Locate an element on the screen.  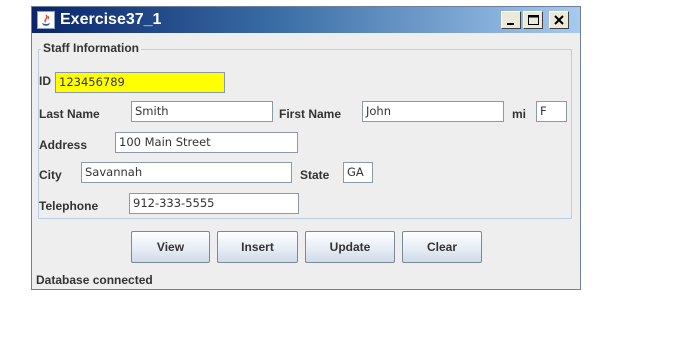
last-name-field: Smith is located at coordinates (202, 111).